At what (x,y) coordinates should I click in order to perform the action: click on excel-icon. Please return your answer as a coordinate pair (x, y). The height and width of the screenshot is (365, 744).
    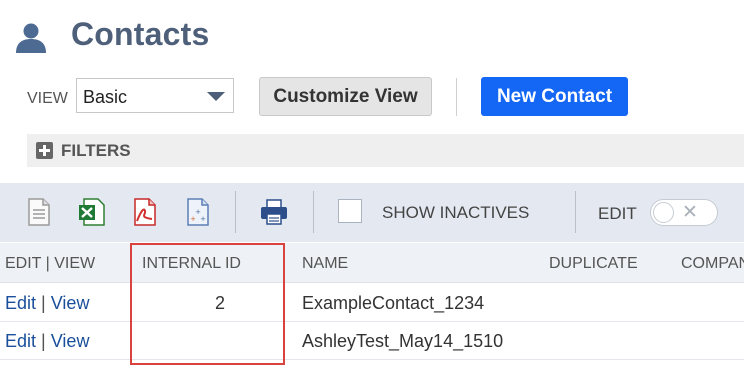
    Looking at the image, I should click on (92, 212).